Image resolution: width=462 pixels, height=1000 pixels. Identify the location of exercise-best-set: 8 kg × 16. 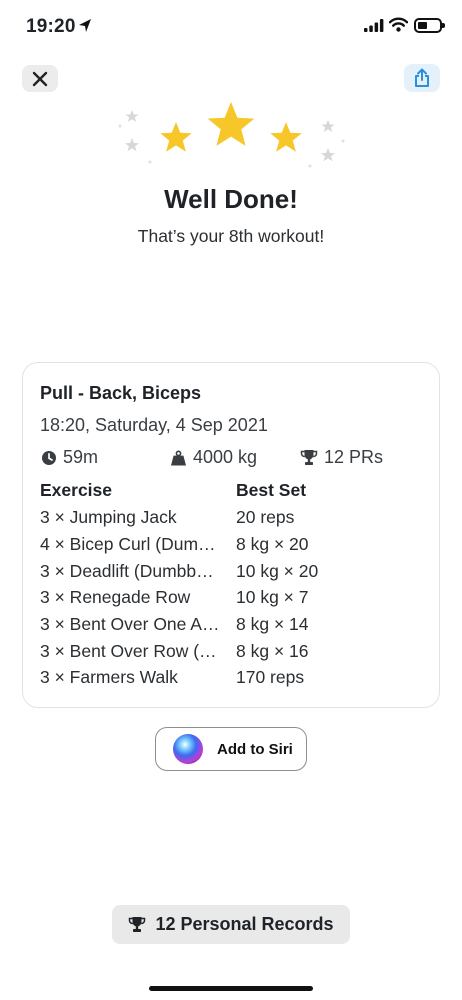
(272, 651).